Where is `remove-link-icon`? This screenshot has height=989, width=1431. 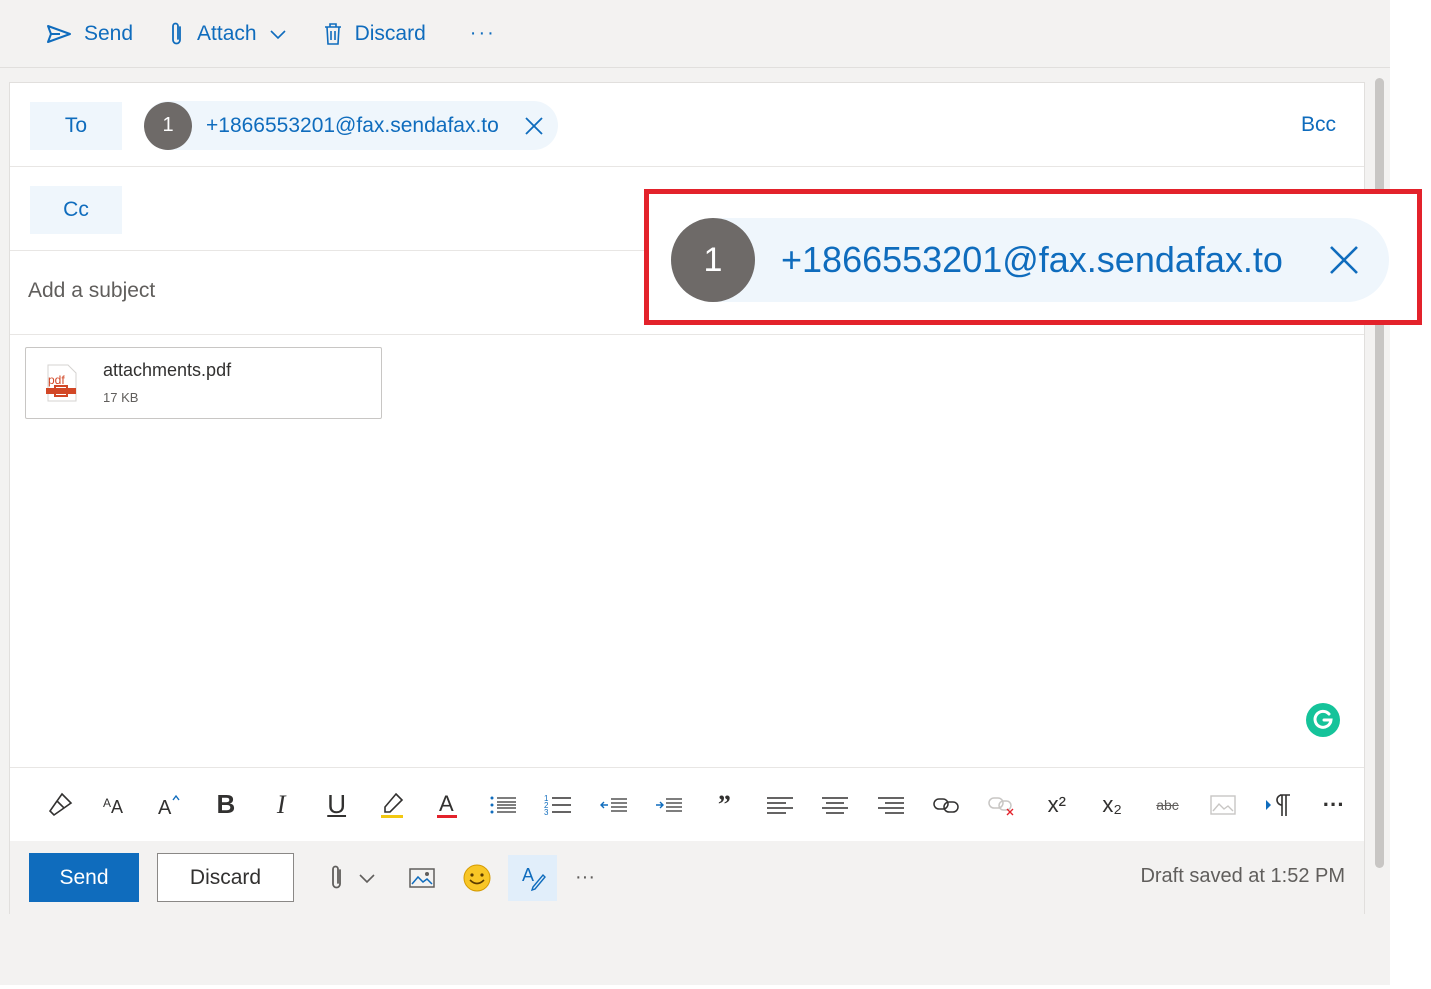
remove-link-icon is located at coordinates (1001, 805).